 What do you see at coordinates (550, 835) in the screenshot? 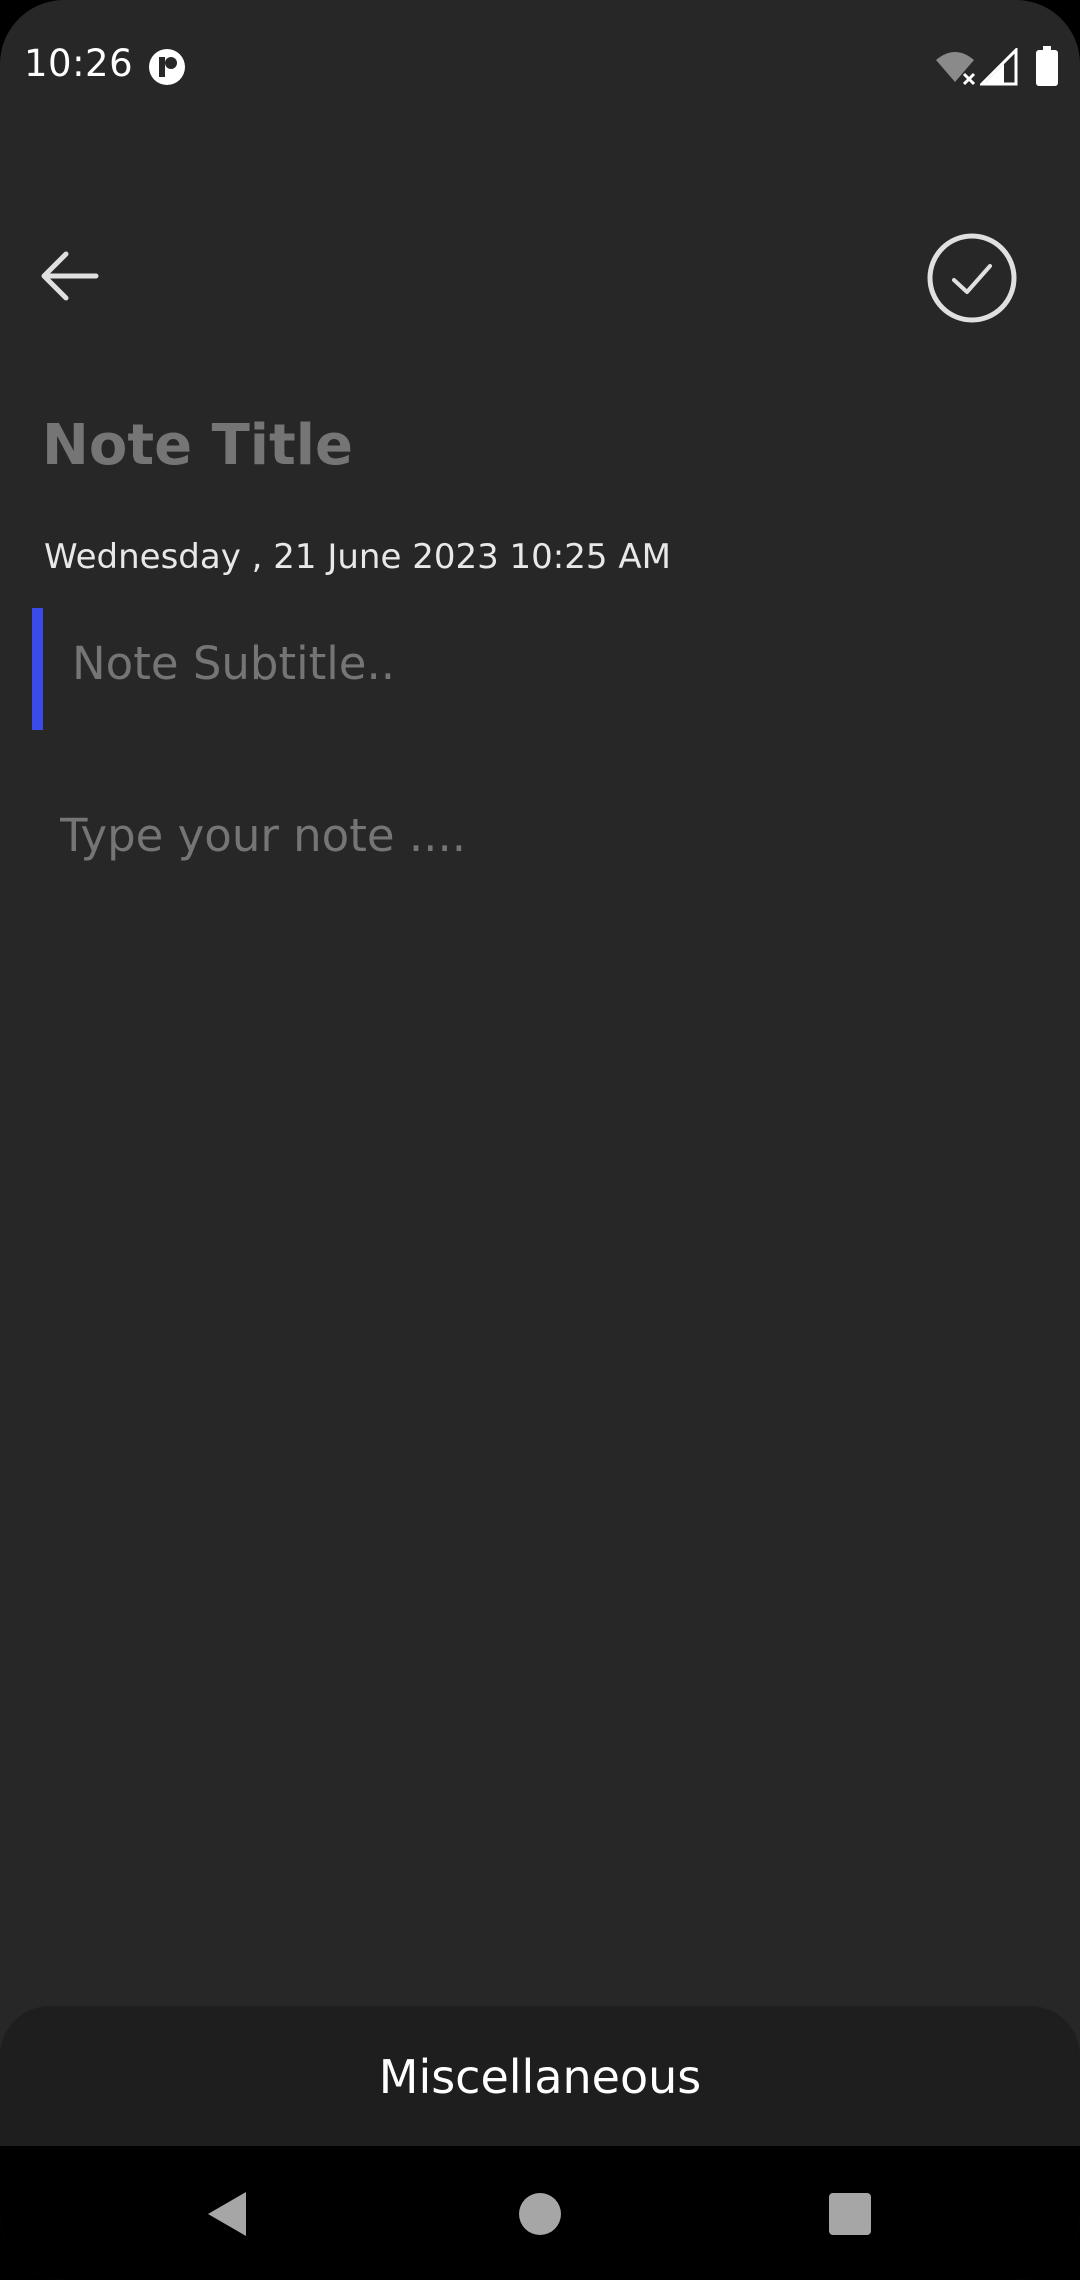
I see `note-body-input` at bounding box center [550, 835].